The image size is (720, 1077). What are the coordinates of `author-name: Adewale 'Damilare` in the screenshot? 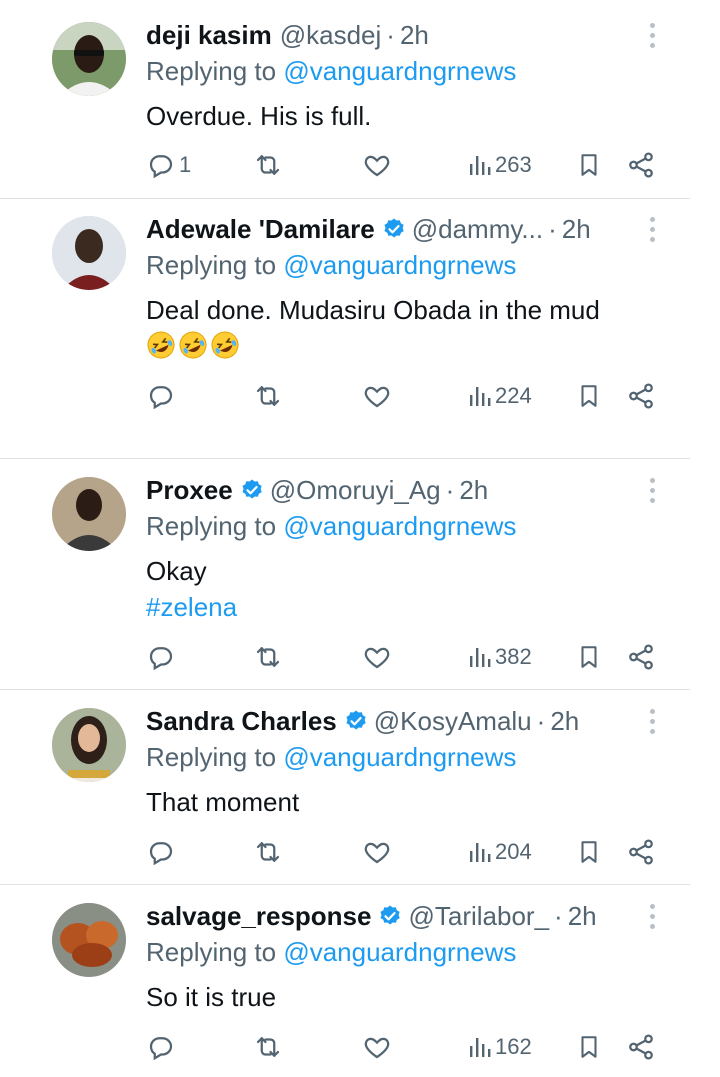 It's located at (260, 229).